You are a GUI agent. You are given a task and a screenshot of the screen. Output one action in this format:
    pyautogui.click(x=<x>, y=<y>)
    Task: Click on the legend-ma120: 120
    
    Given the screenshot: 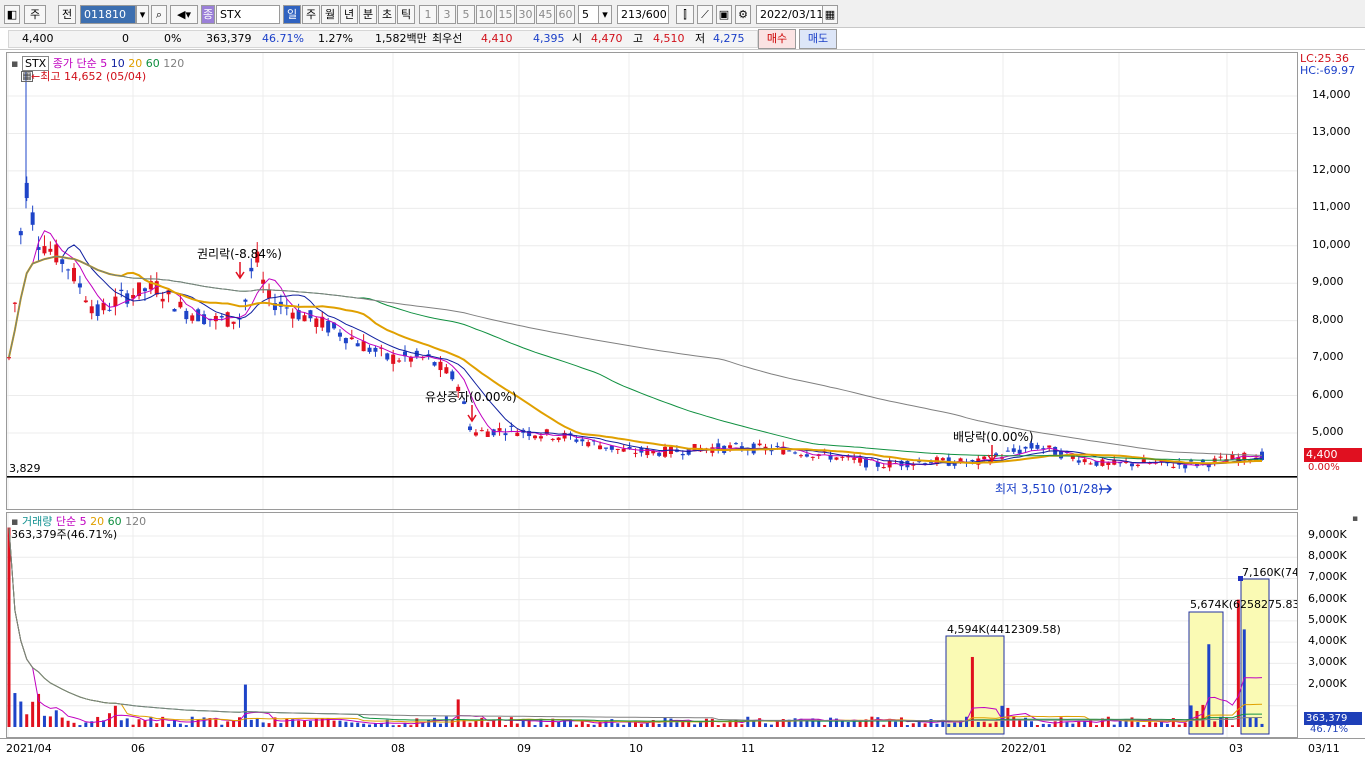 What is the action you would take?
    pyautogui.click(x=173, y=63)
    